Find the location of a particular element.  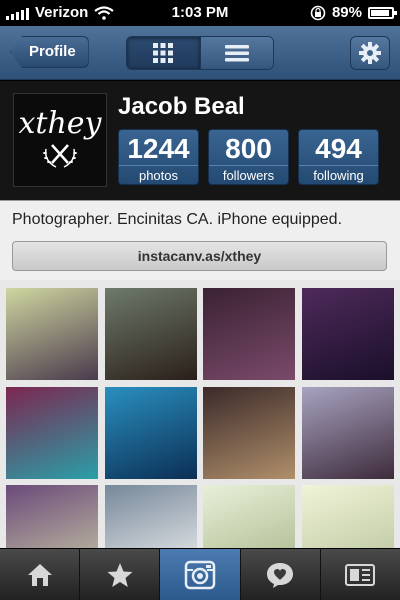

avatar: xthey is located at coordinates (60, 140).